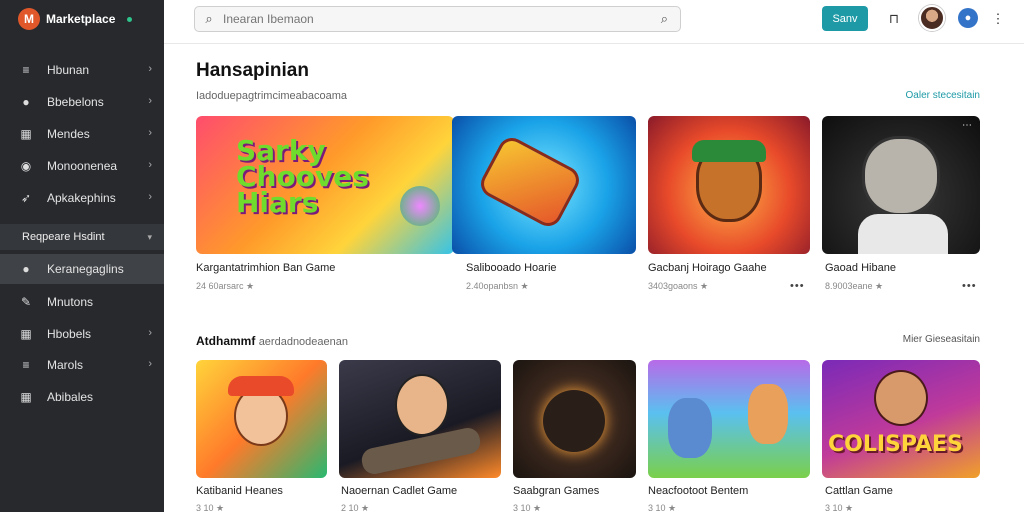 Image resolution: width=1024 pixels, height=512 pixels. Describe the element at coordinates (26, 302) in the screenshot. I see `tag-icon: ✎` at that location.